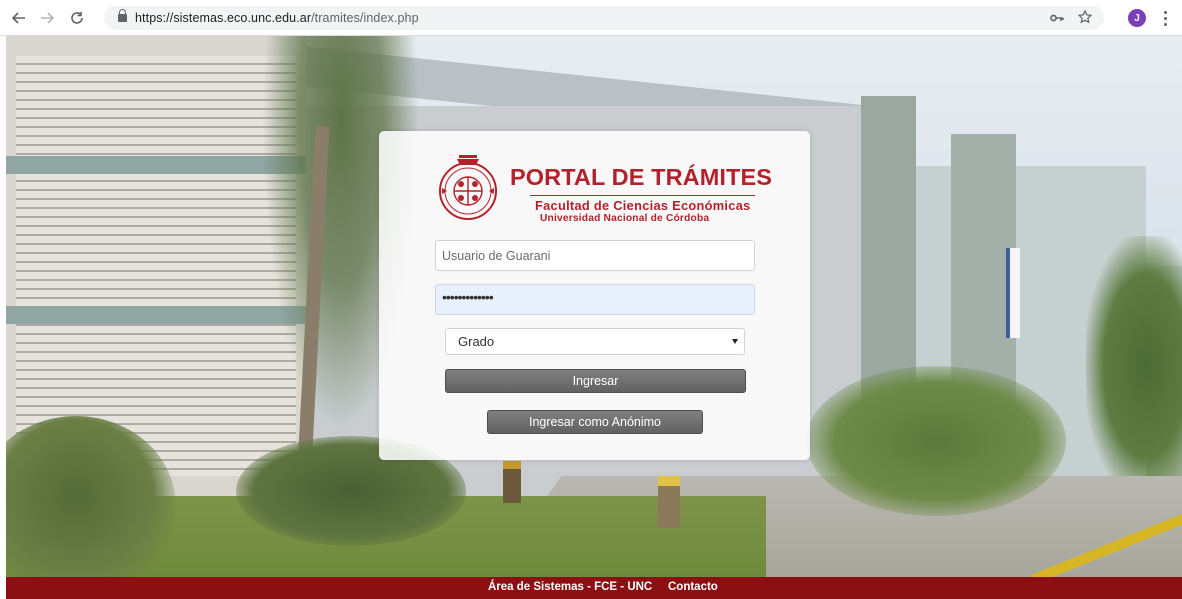  I want to click on logo-divider, so click(642, 195).